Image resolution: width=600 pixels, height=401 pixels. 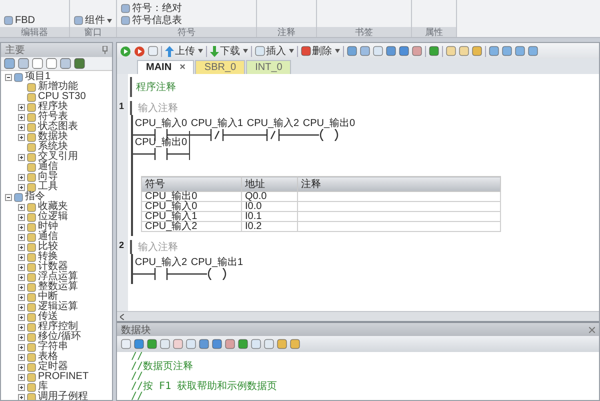 I want to click on tree-item: PROFINET, so click(x=63, y=377).